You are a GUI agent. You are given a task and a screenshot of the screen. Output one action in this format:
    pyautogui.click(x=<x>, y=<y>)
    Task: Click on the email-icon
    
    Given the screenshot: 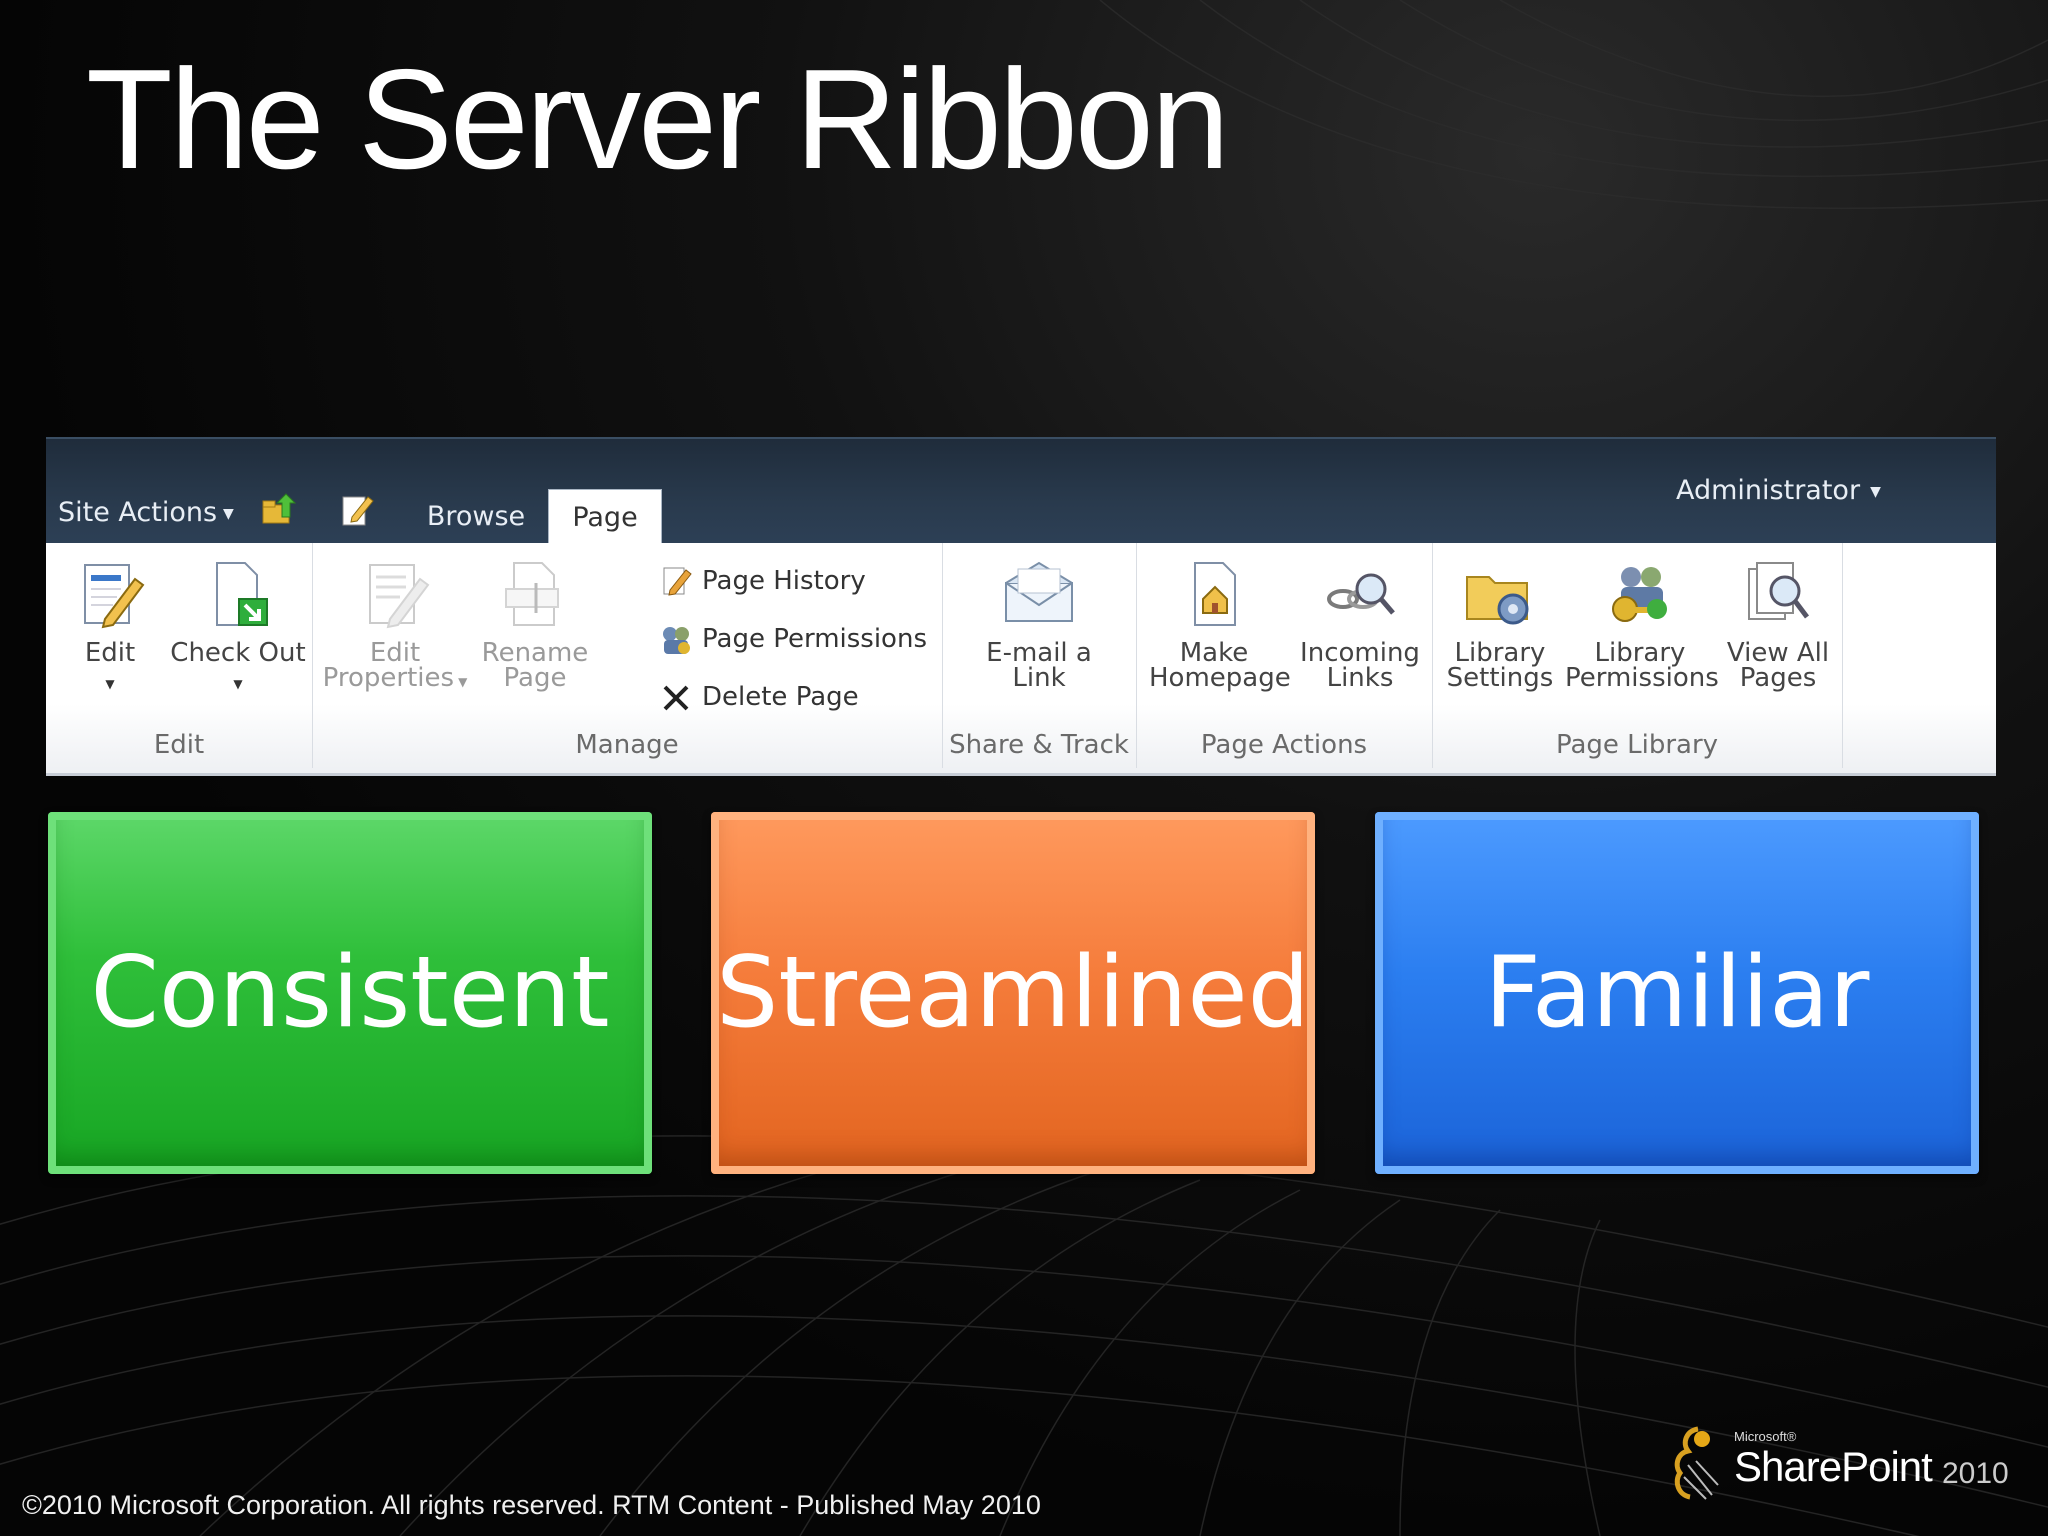 What is the action you would take?
    pyautogui.click(x=1039, y=591)
    